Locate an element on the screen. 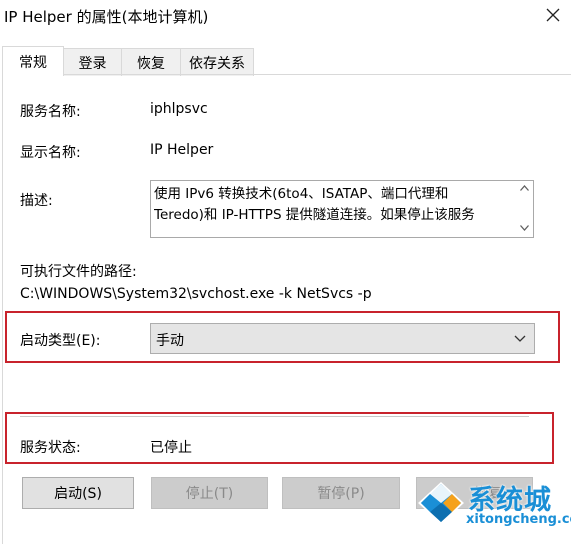 This screenshot has width=571, height=544. display-name-value: IP Helper is located at coordinates (182, 150).